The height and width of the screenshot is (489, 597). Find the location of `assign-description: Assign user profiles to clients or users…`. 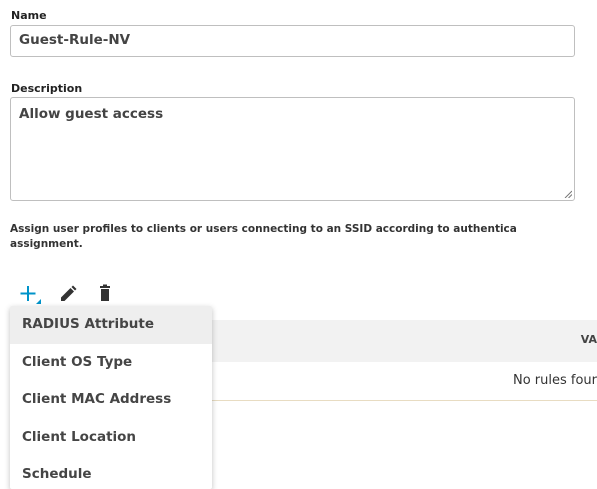

assign-description: Assign user profiles to clients or users… is located at coordinates (303, 237).